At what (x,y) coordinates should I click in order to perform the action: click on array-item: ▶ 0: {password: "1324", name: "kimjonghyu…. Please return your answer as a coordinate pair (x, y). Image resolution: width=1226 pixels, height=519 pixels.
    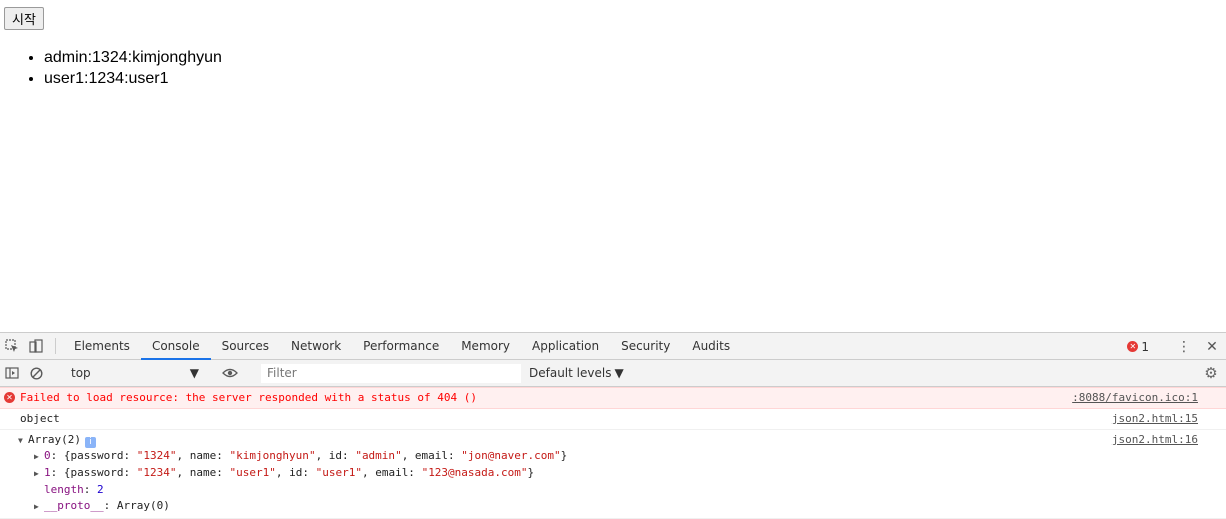
    Looking at the image, I should click on (558, 456).